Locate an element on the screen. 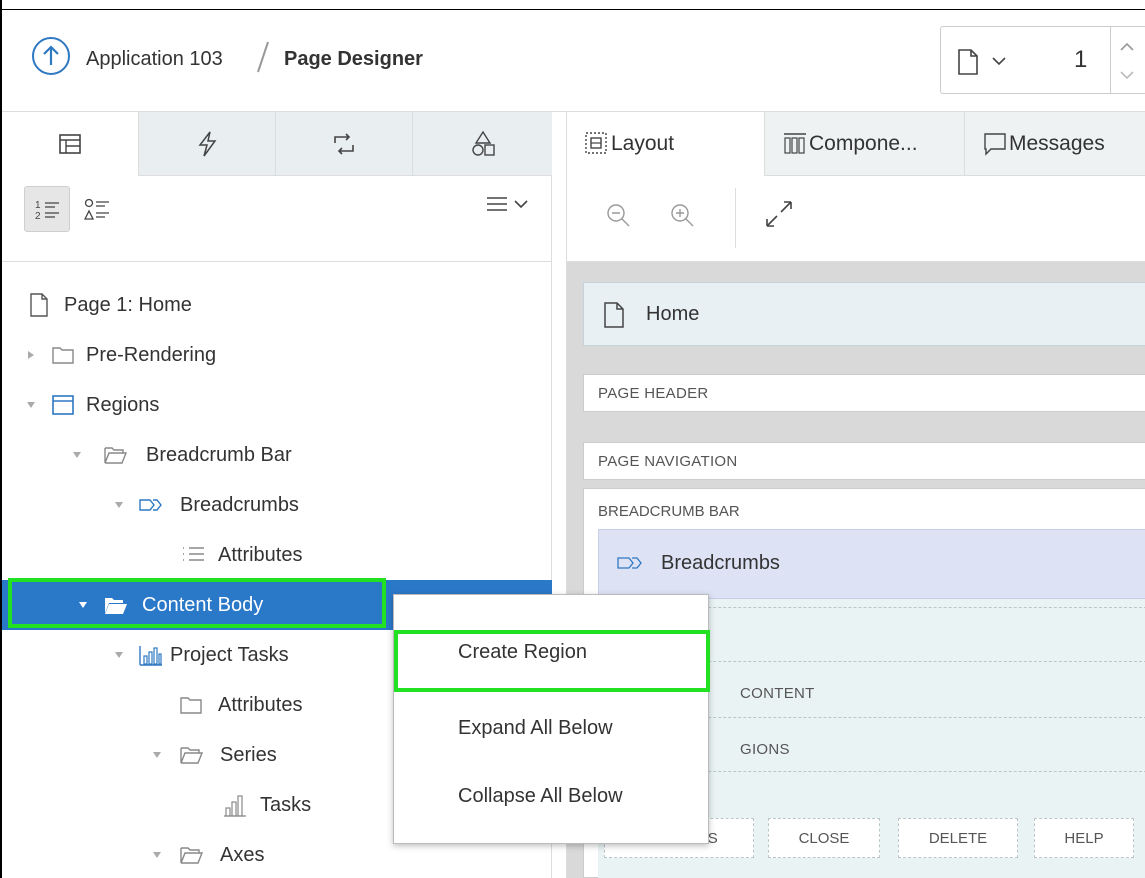 This screenshot has height=878, width=1145. tree-menu-button is located at coordinates (507, 204).